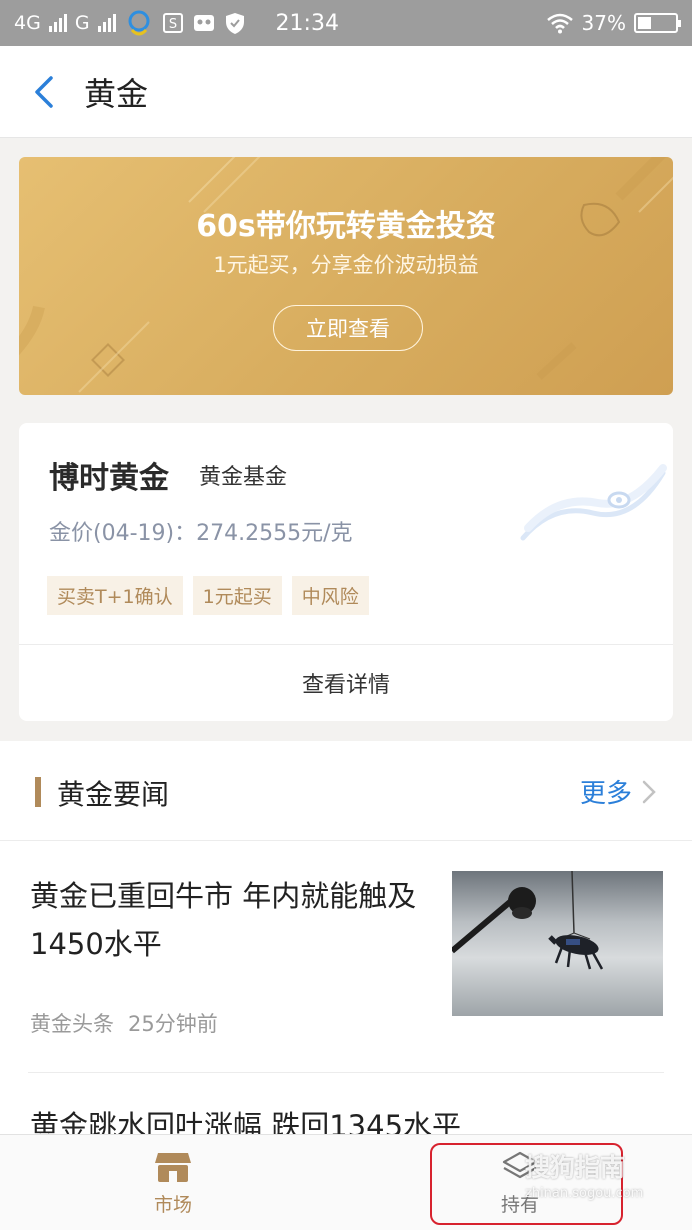 This screenshot has height=1230, width=692. What do you see at coordinates (27, 23) in the screenshot?
I see `network-type-1: 4G` at bounding box center [27, 23].